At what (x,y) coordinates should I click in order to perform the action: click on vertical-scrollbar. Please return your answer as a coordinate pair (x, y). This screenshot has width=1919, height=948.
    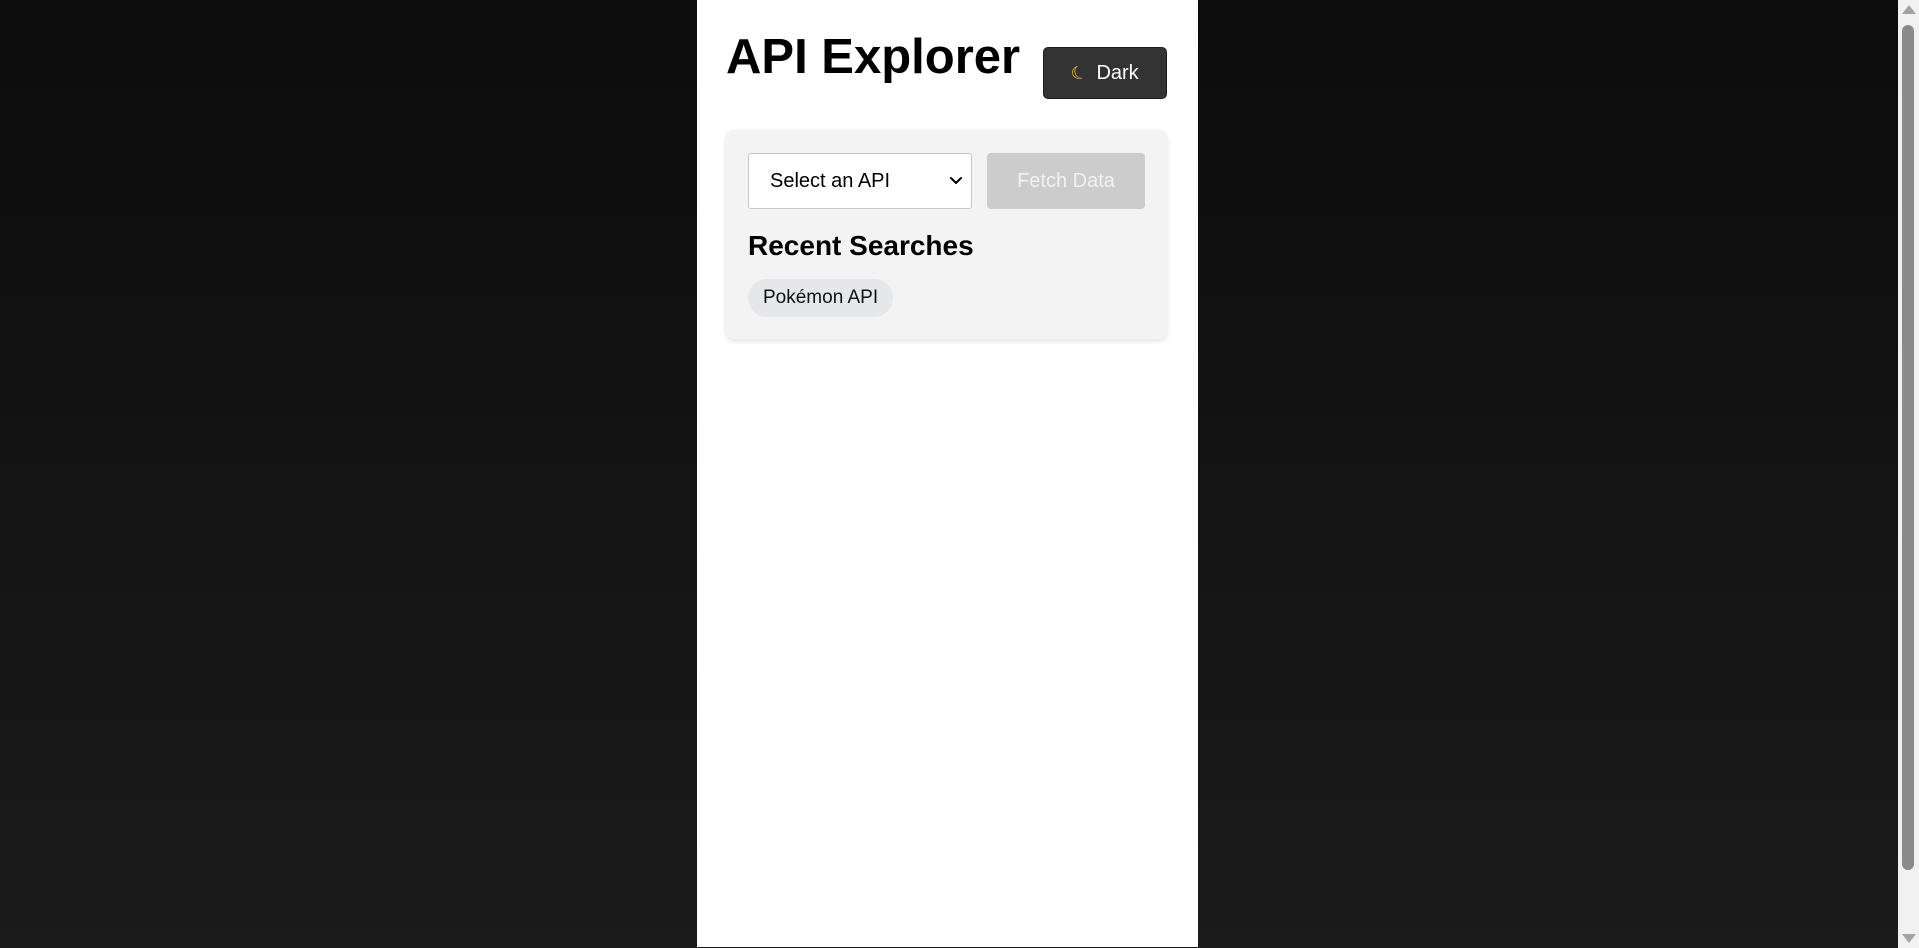
    Looking at the image, I should click on (1908, 474).